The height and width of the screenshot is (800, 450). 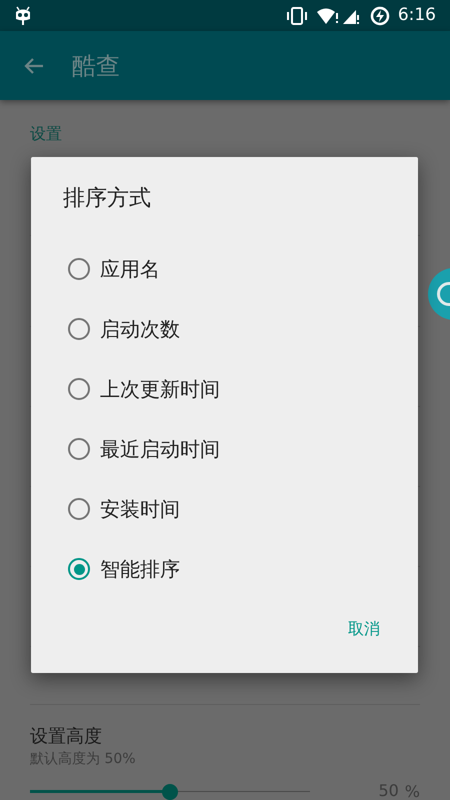 What do you see at coordinates (224, 389) in the screenshot?
I see `sort-option: 上次更新时间` at bounding box center [224, 389].